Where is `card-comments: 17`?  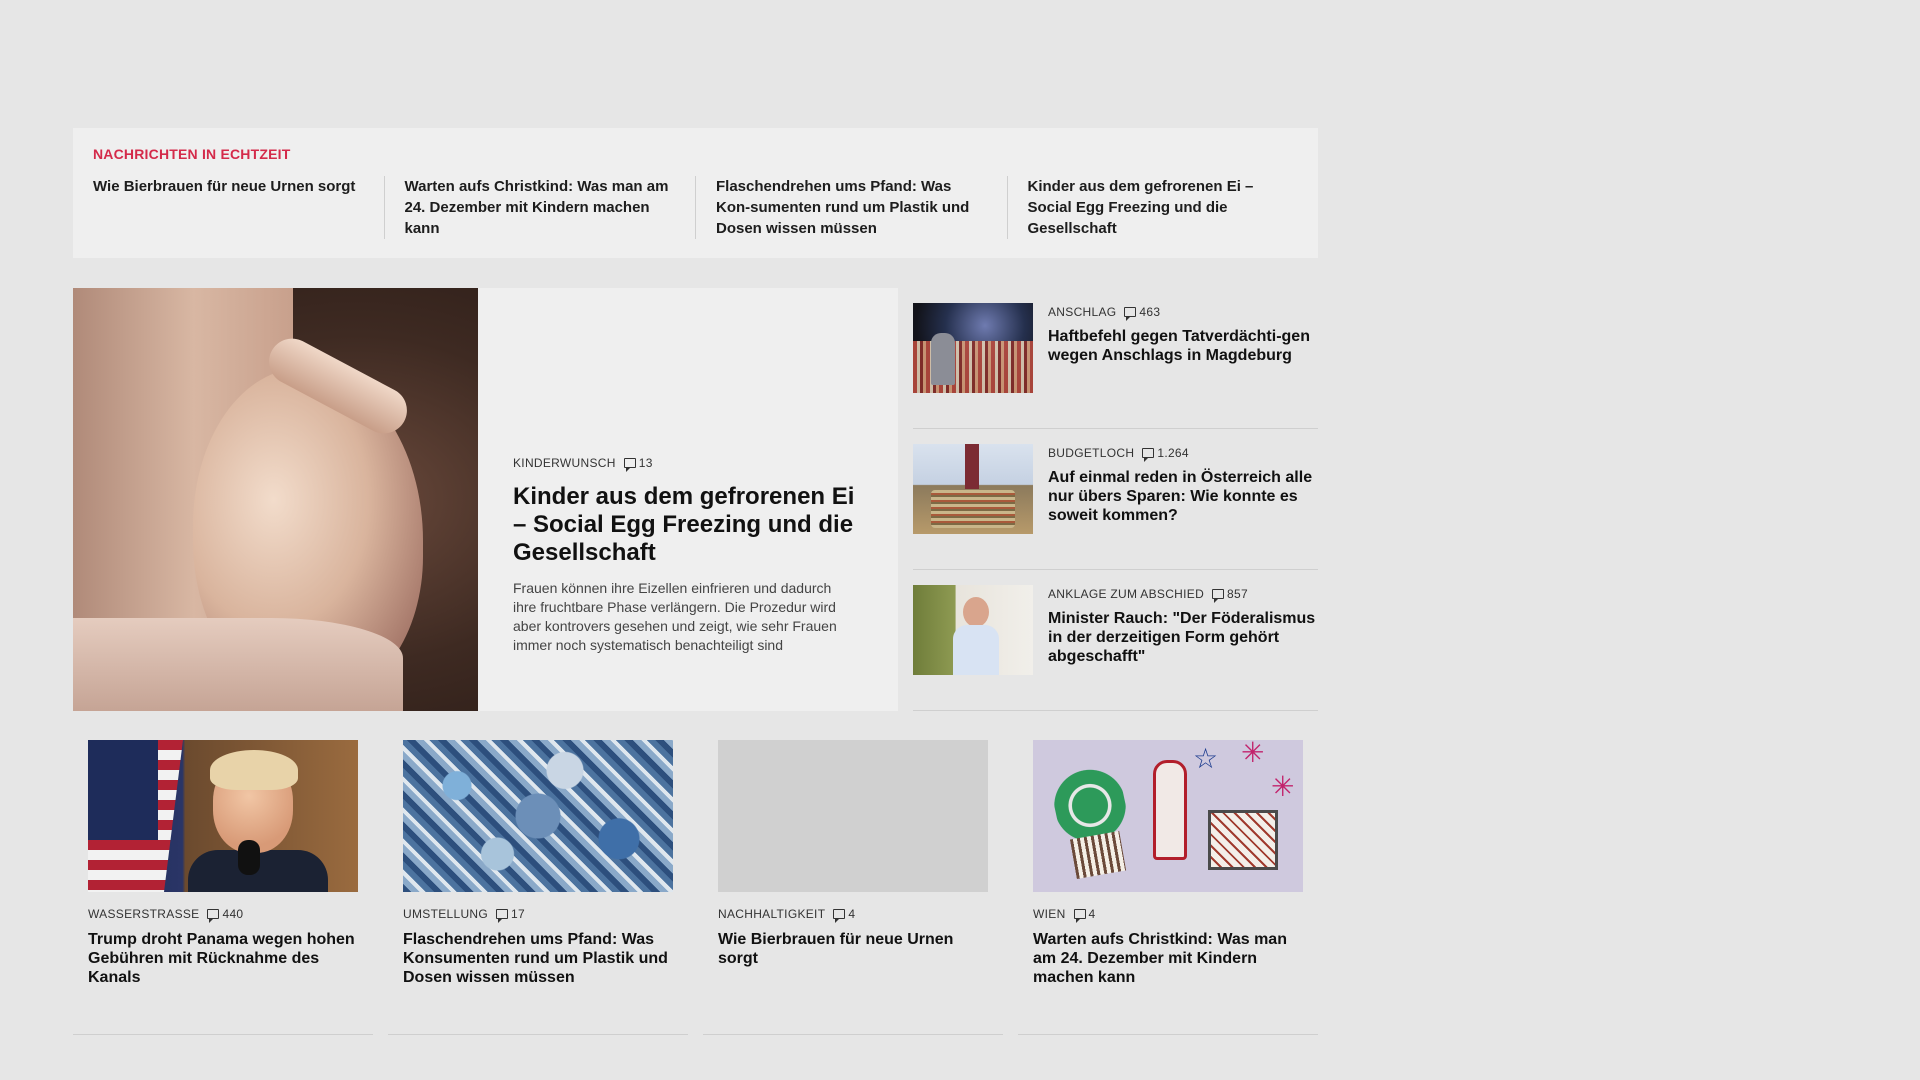 card-comments: 17 is located at coordinates (510, 915).